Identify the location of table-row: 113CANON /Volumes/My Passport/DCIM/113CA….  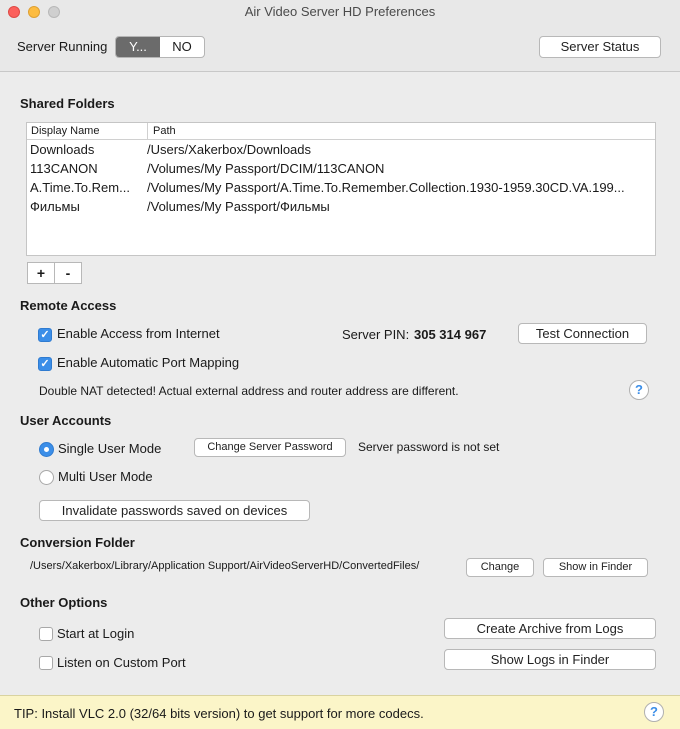
(341, 168).